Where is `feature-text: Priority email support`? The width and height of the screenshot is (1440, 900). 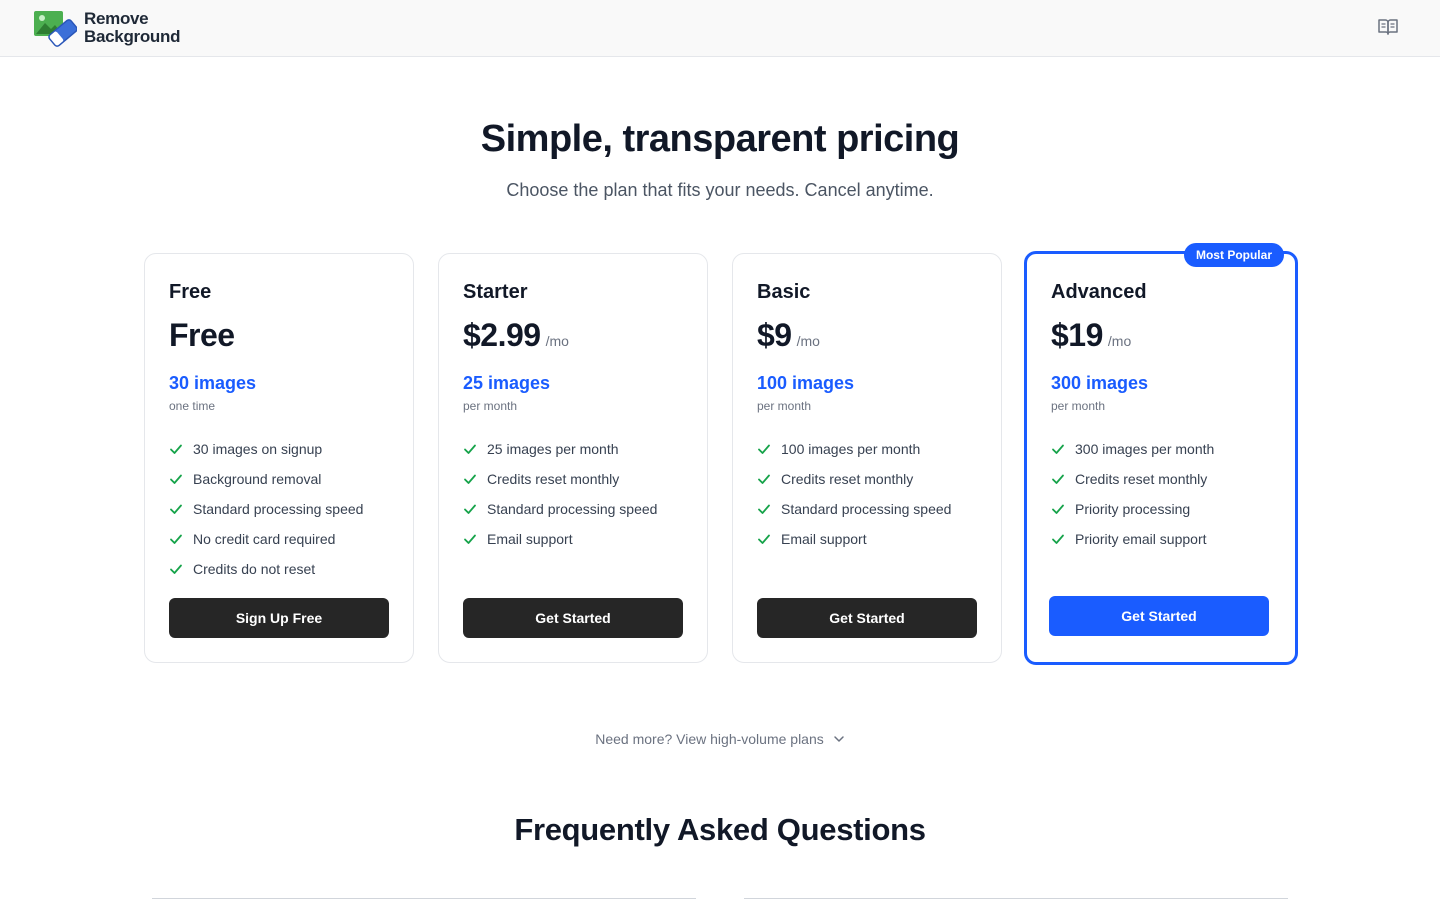
feature-text: Priority email support is located at coordinates (1141, 539).